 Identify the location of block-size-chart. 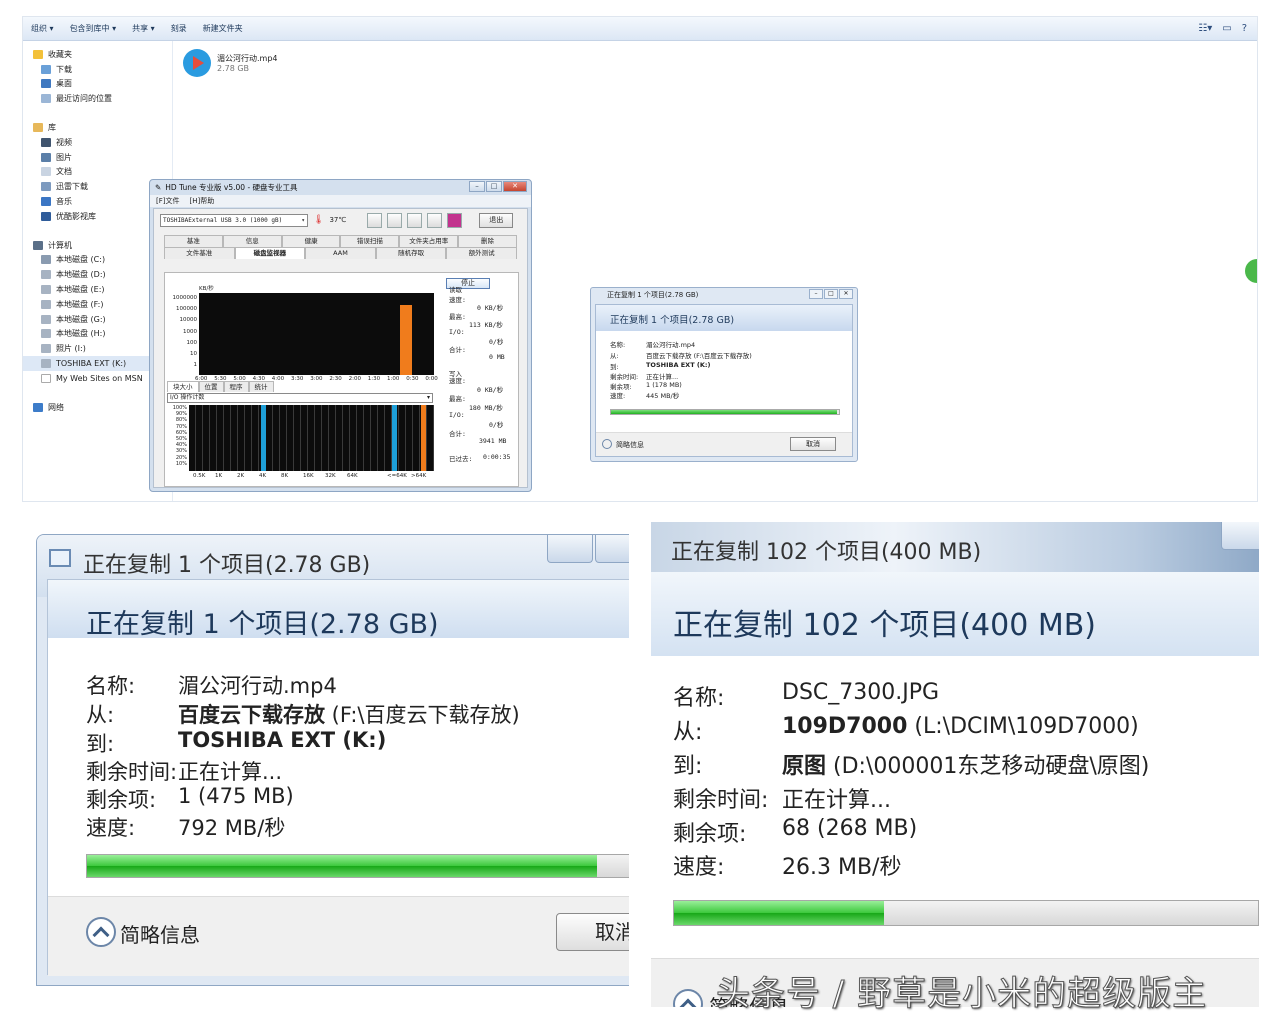
(311, 438).